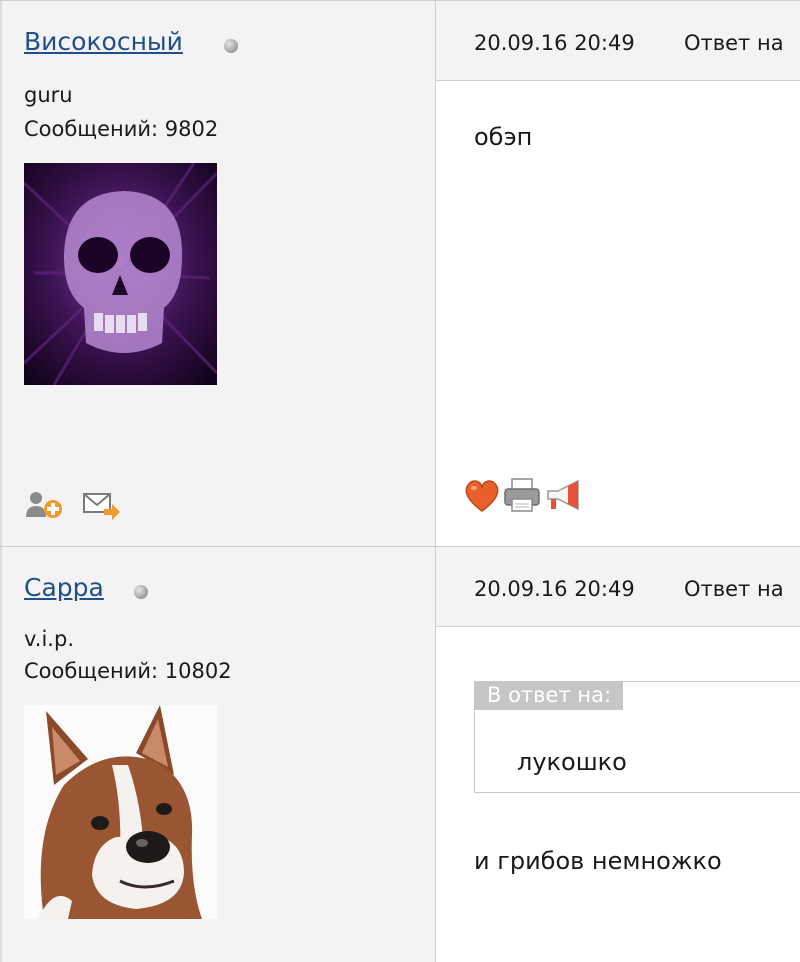  I want to click on purple-skull-avatar, so click(120, 274).